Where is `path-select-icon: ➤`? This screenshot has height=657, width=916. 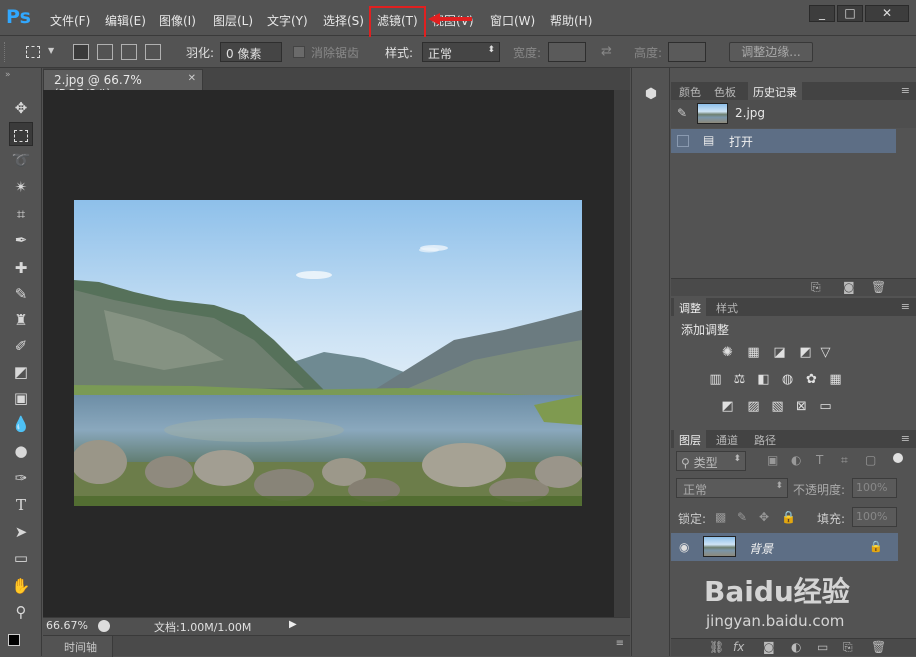 path-select-icon: ➤ is located at coordinates (21, 532).